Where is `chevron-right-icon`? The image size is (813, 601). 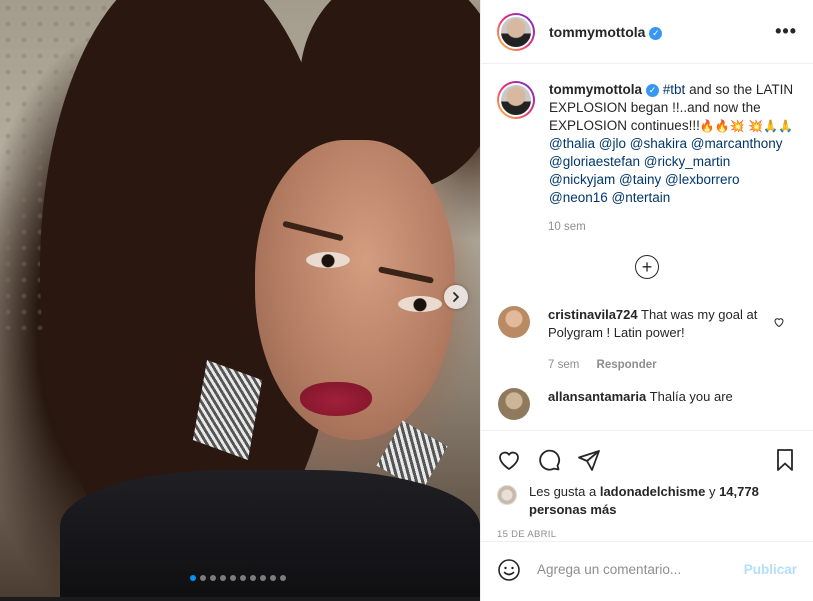 chevron-right-icon is located at coordinates (456, 297).